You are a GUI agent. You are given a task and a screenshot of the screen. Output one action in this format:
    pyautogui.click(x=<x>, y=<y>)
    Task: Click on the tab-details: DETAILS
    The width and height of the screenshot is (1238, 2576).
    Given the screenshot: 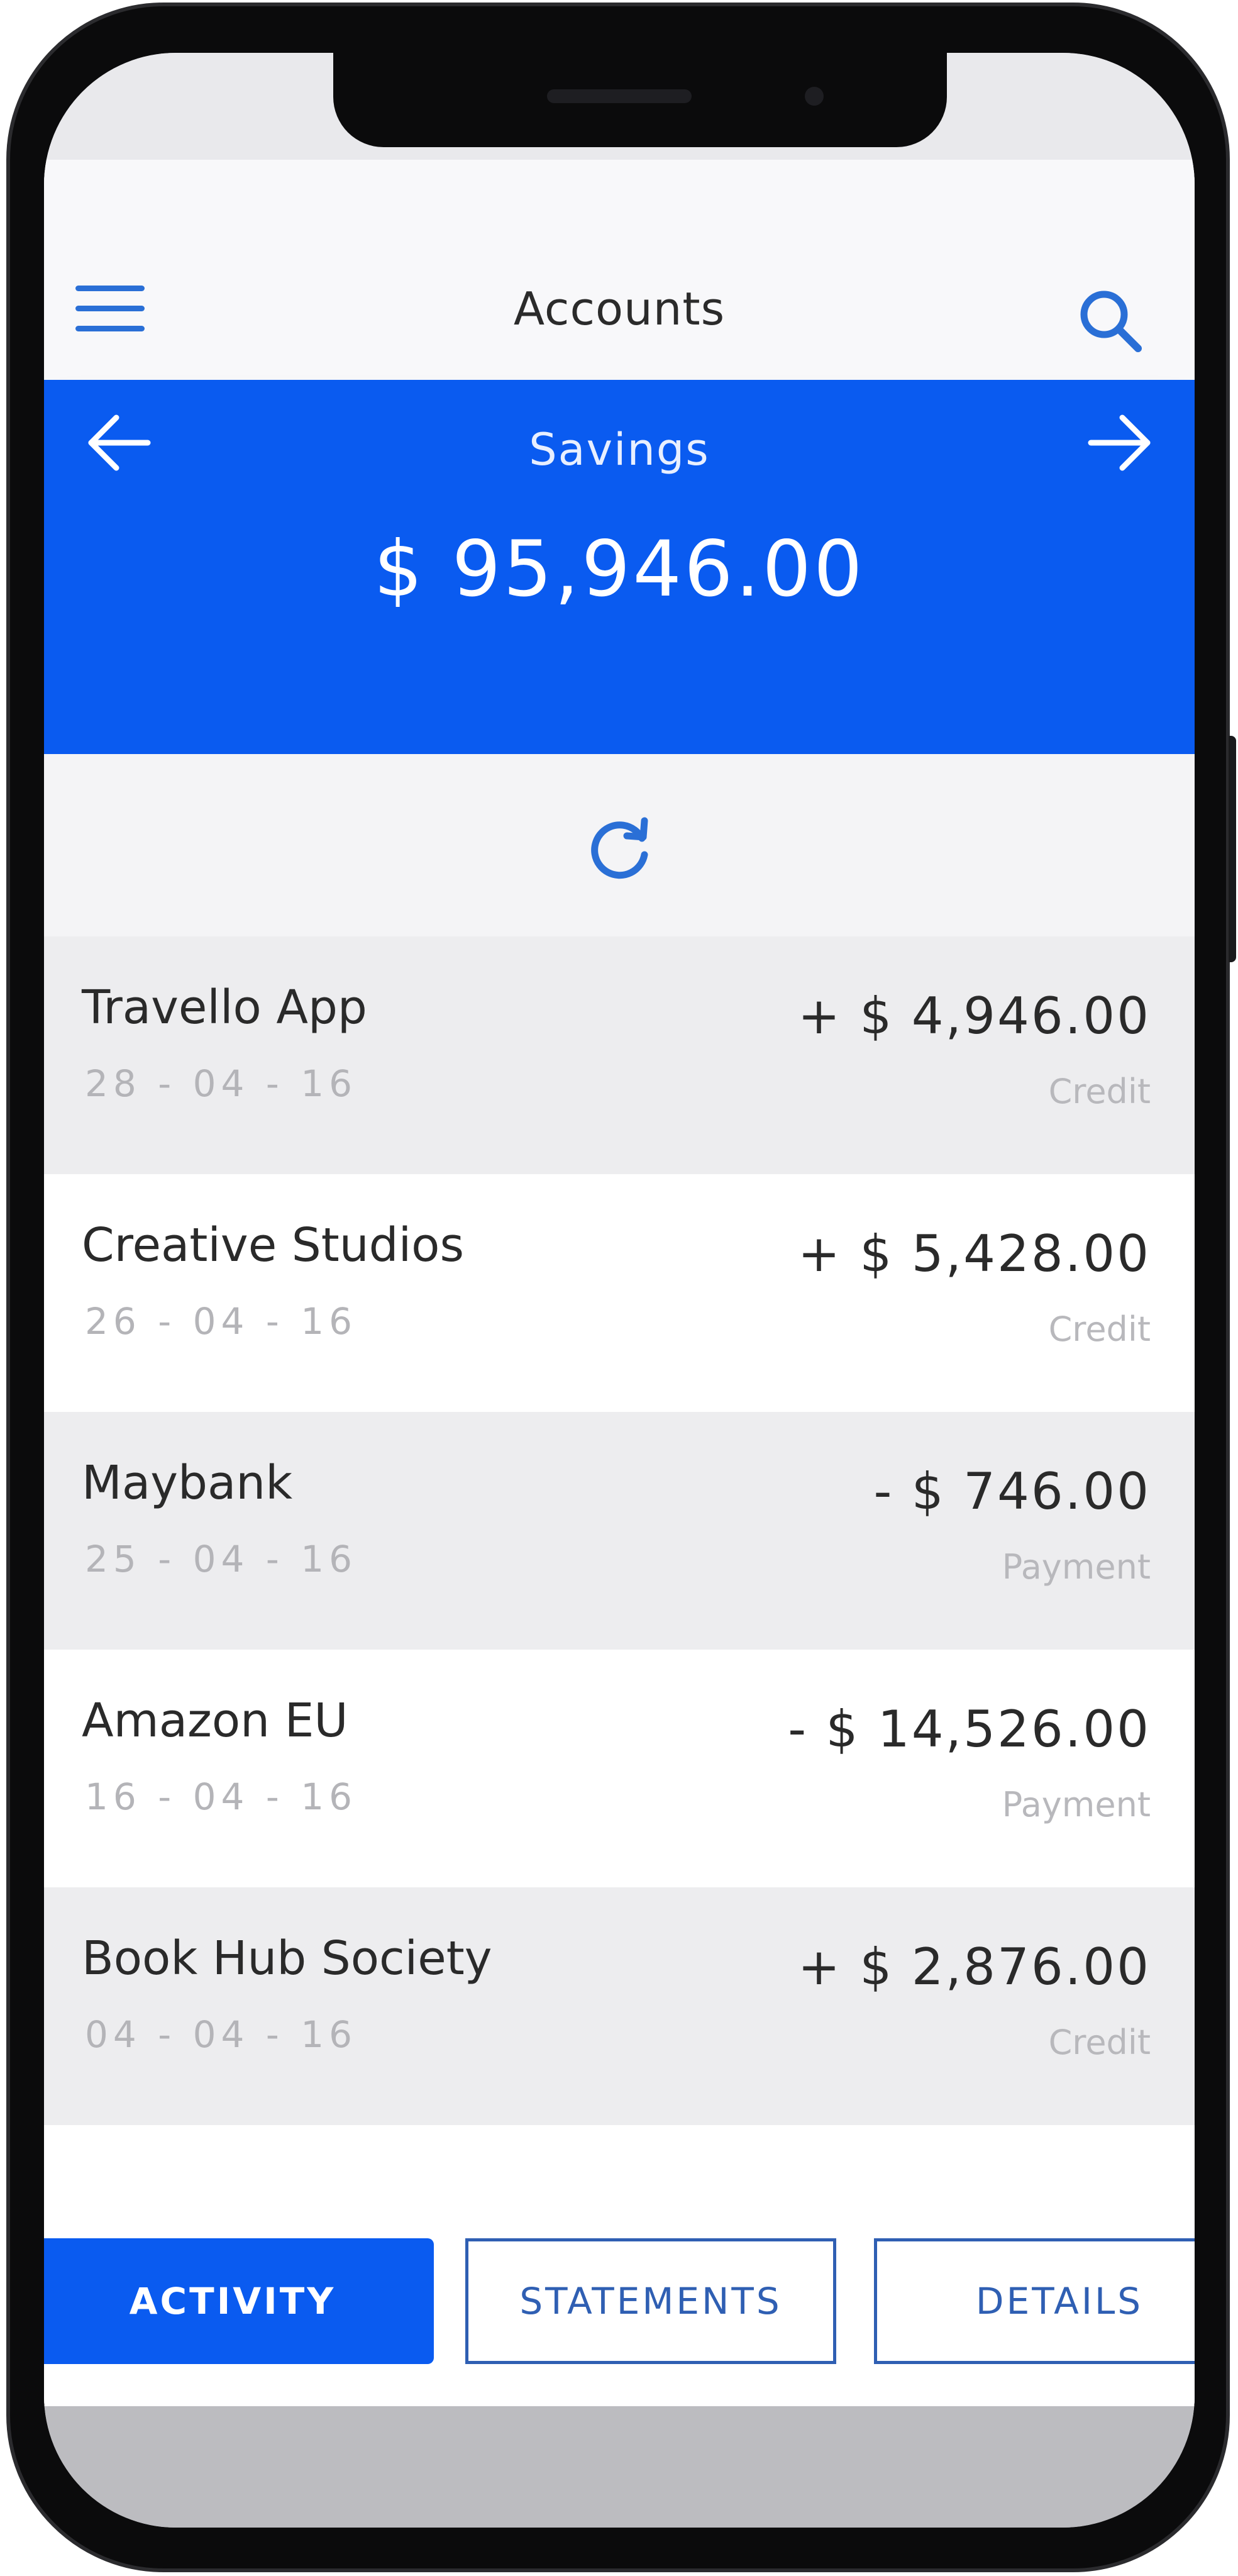 What is the action you would take?
    pyautogui.click(x=1034, y=2301)
    